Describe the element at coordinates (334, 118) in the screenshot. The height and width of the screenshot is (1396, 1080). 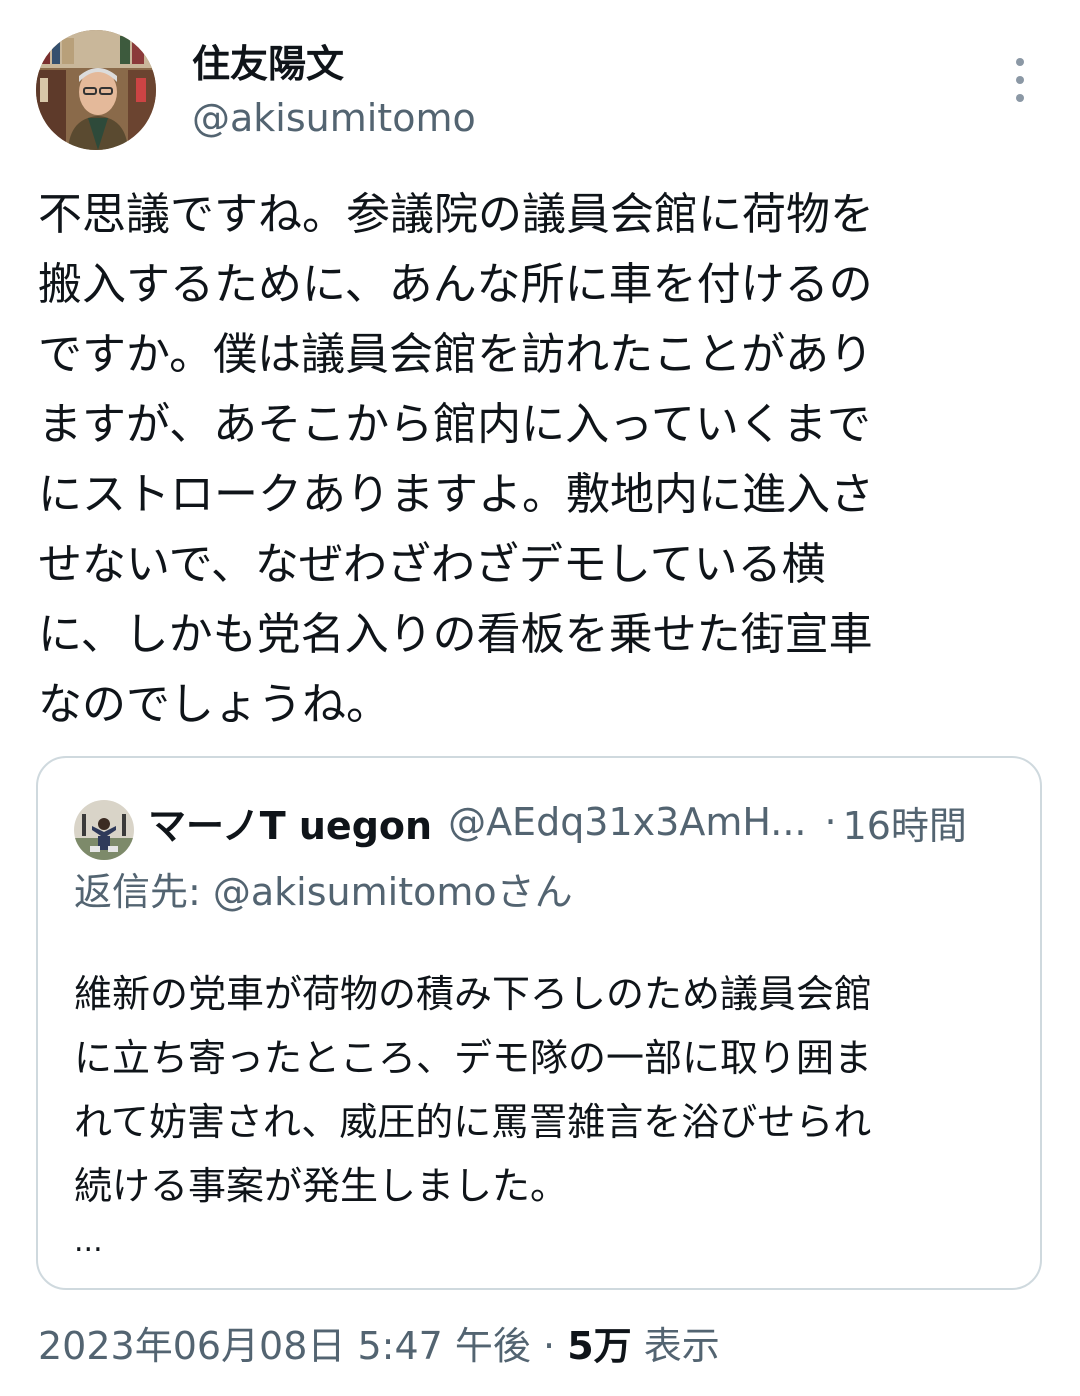
I see `author-handle: @akisumitomo` at that location.